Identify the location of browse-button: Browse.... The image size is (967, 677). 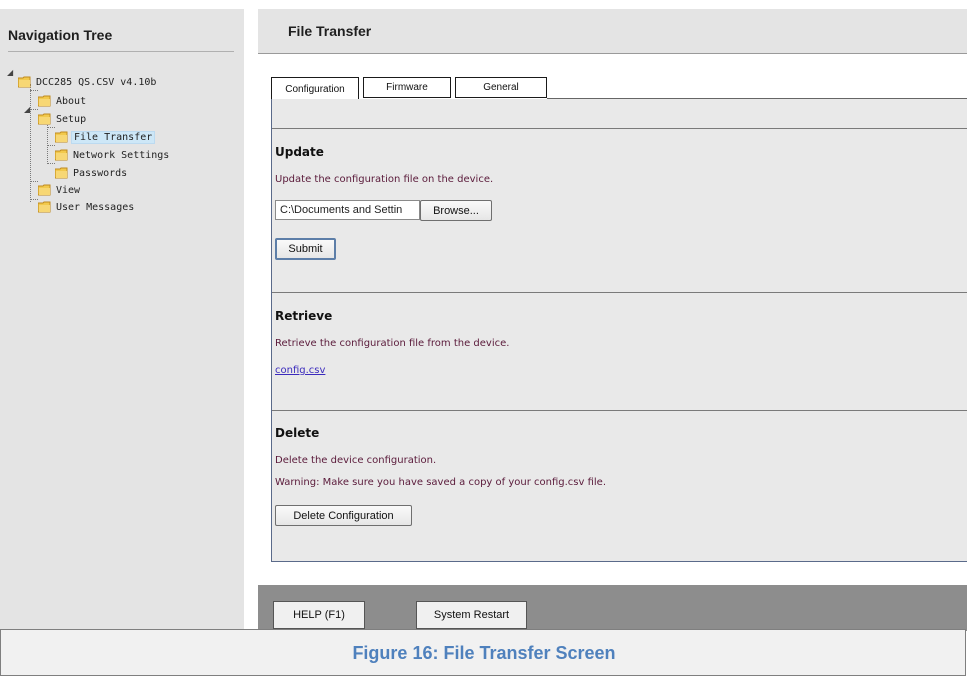
(456, 210).